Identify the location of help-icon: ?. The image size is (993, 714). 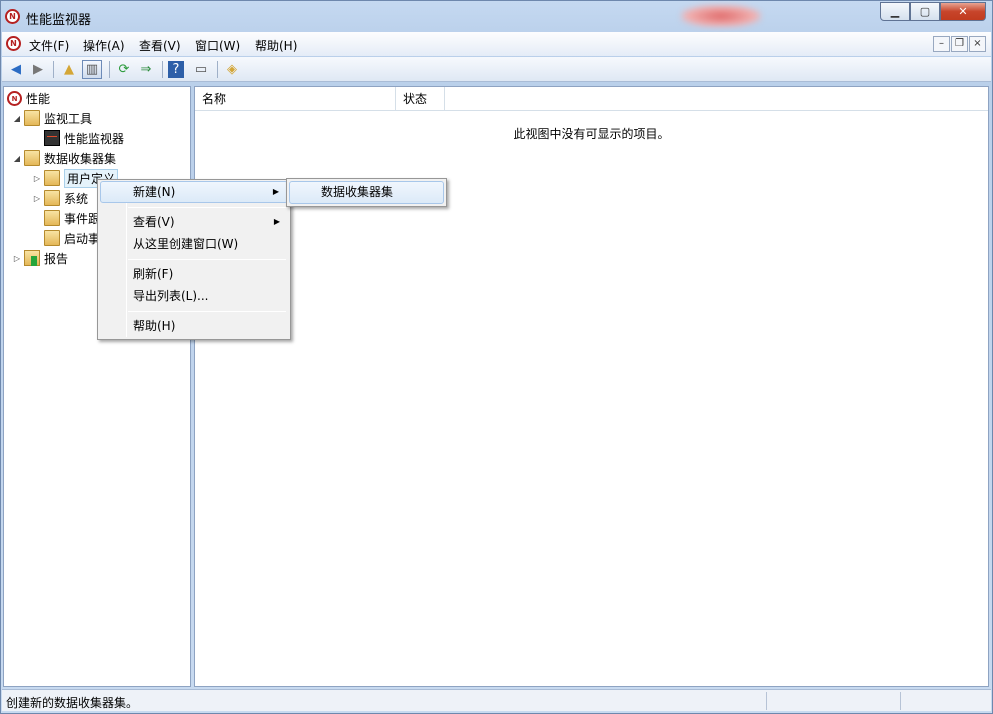
(176, 69).